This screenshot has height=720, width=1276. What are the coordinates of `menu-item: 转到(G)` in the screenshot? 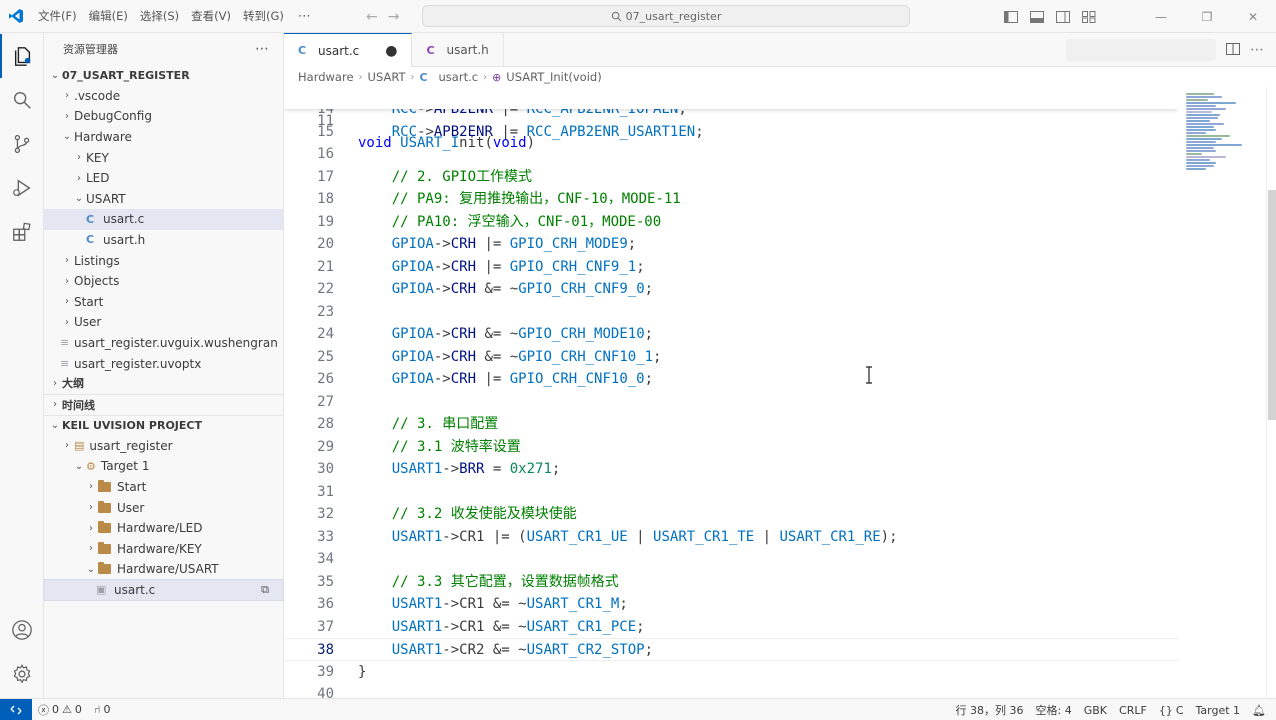 It's located at (263, 16).